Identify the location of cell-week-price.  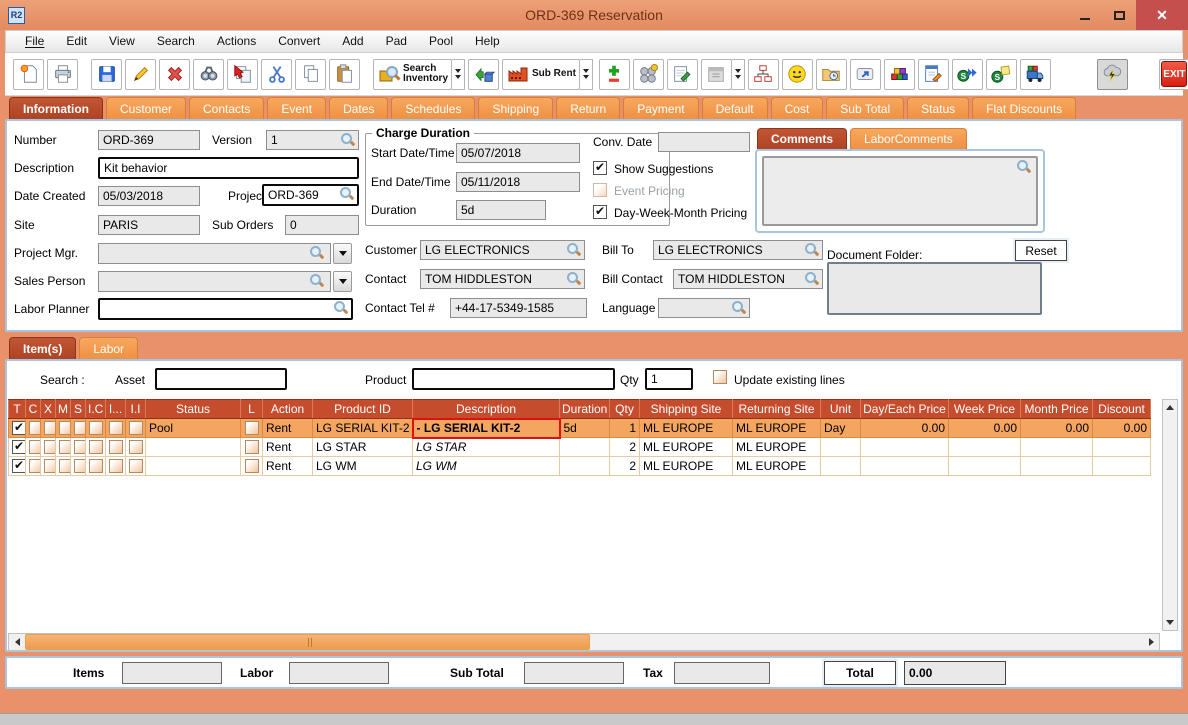
(984, 466).